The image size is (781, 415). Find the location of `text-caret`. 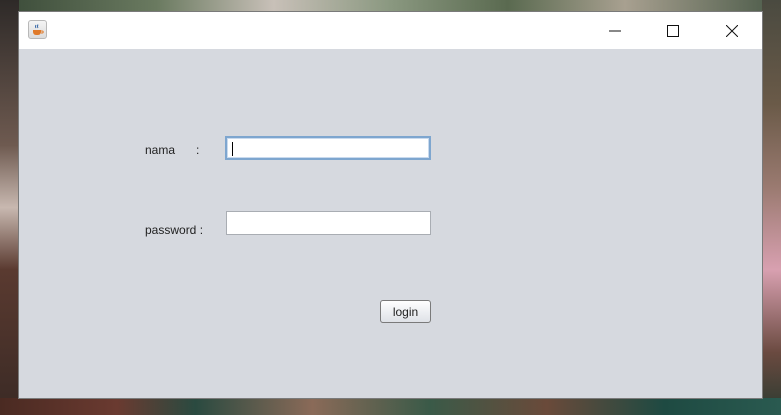

text-caret is located at coordinates (232, 149).